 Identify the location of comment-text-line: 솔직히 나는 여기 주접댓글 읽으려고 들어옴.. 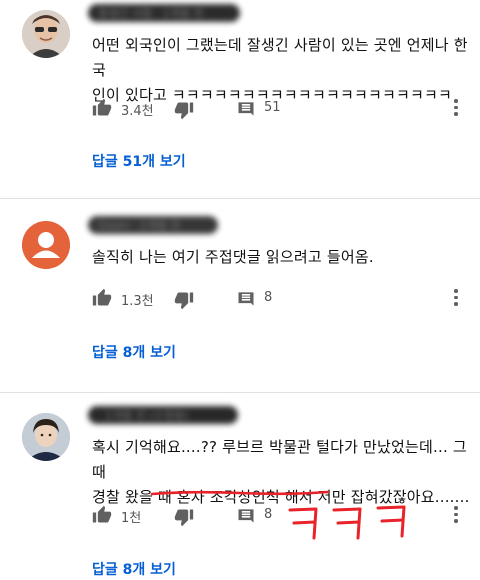
(233, 257).